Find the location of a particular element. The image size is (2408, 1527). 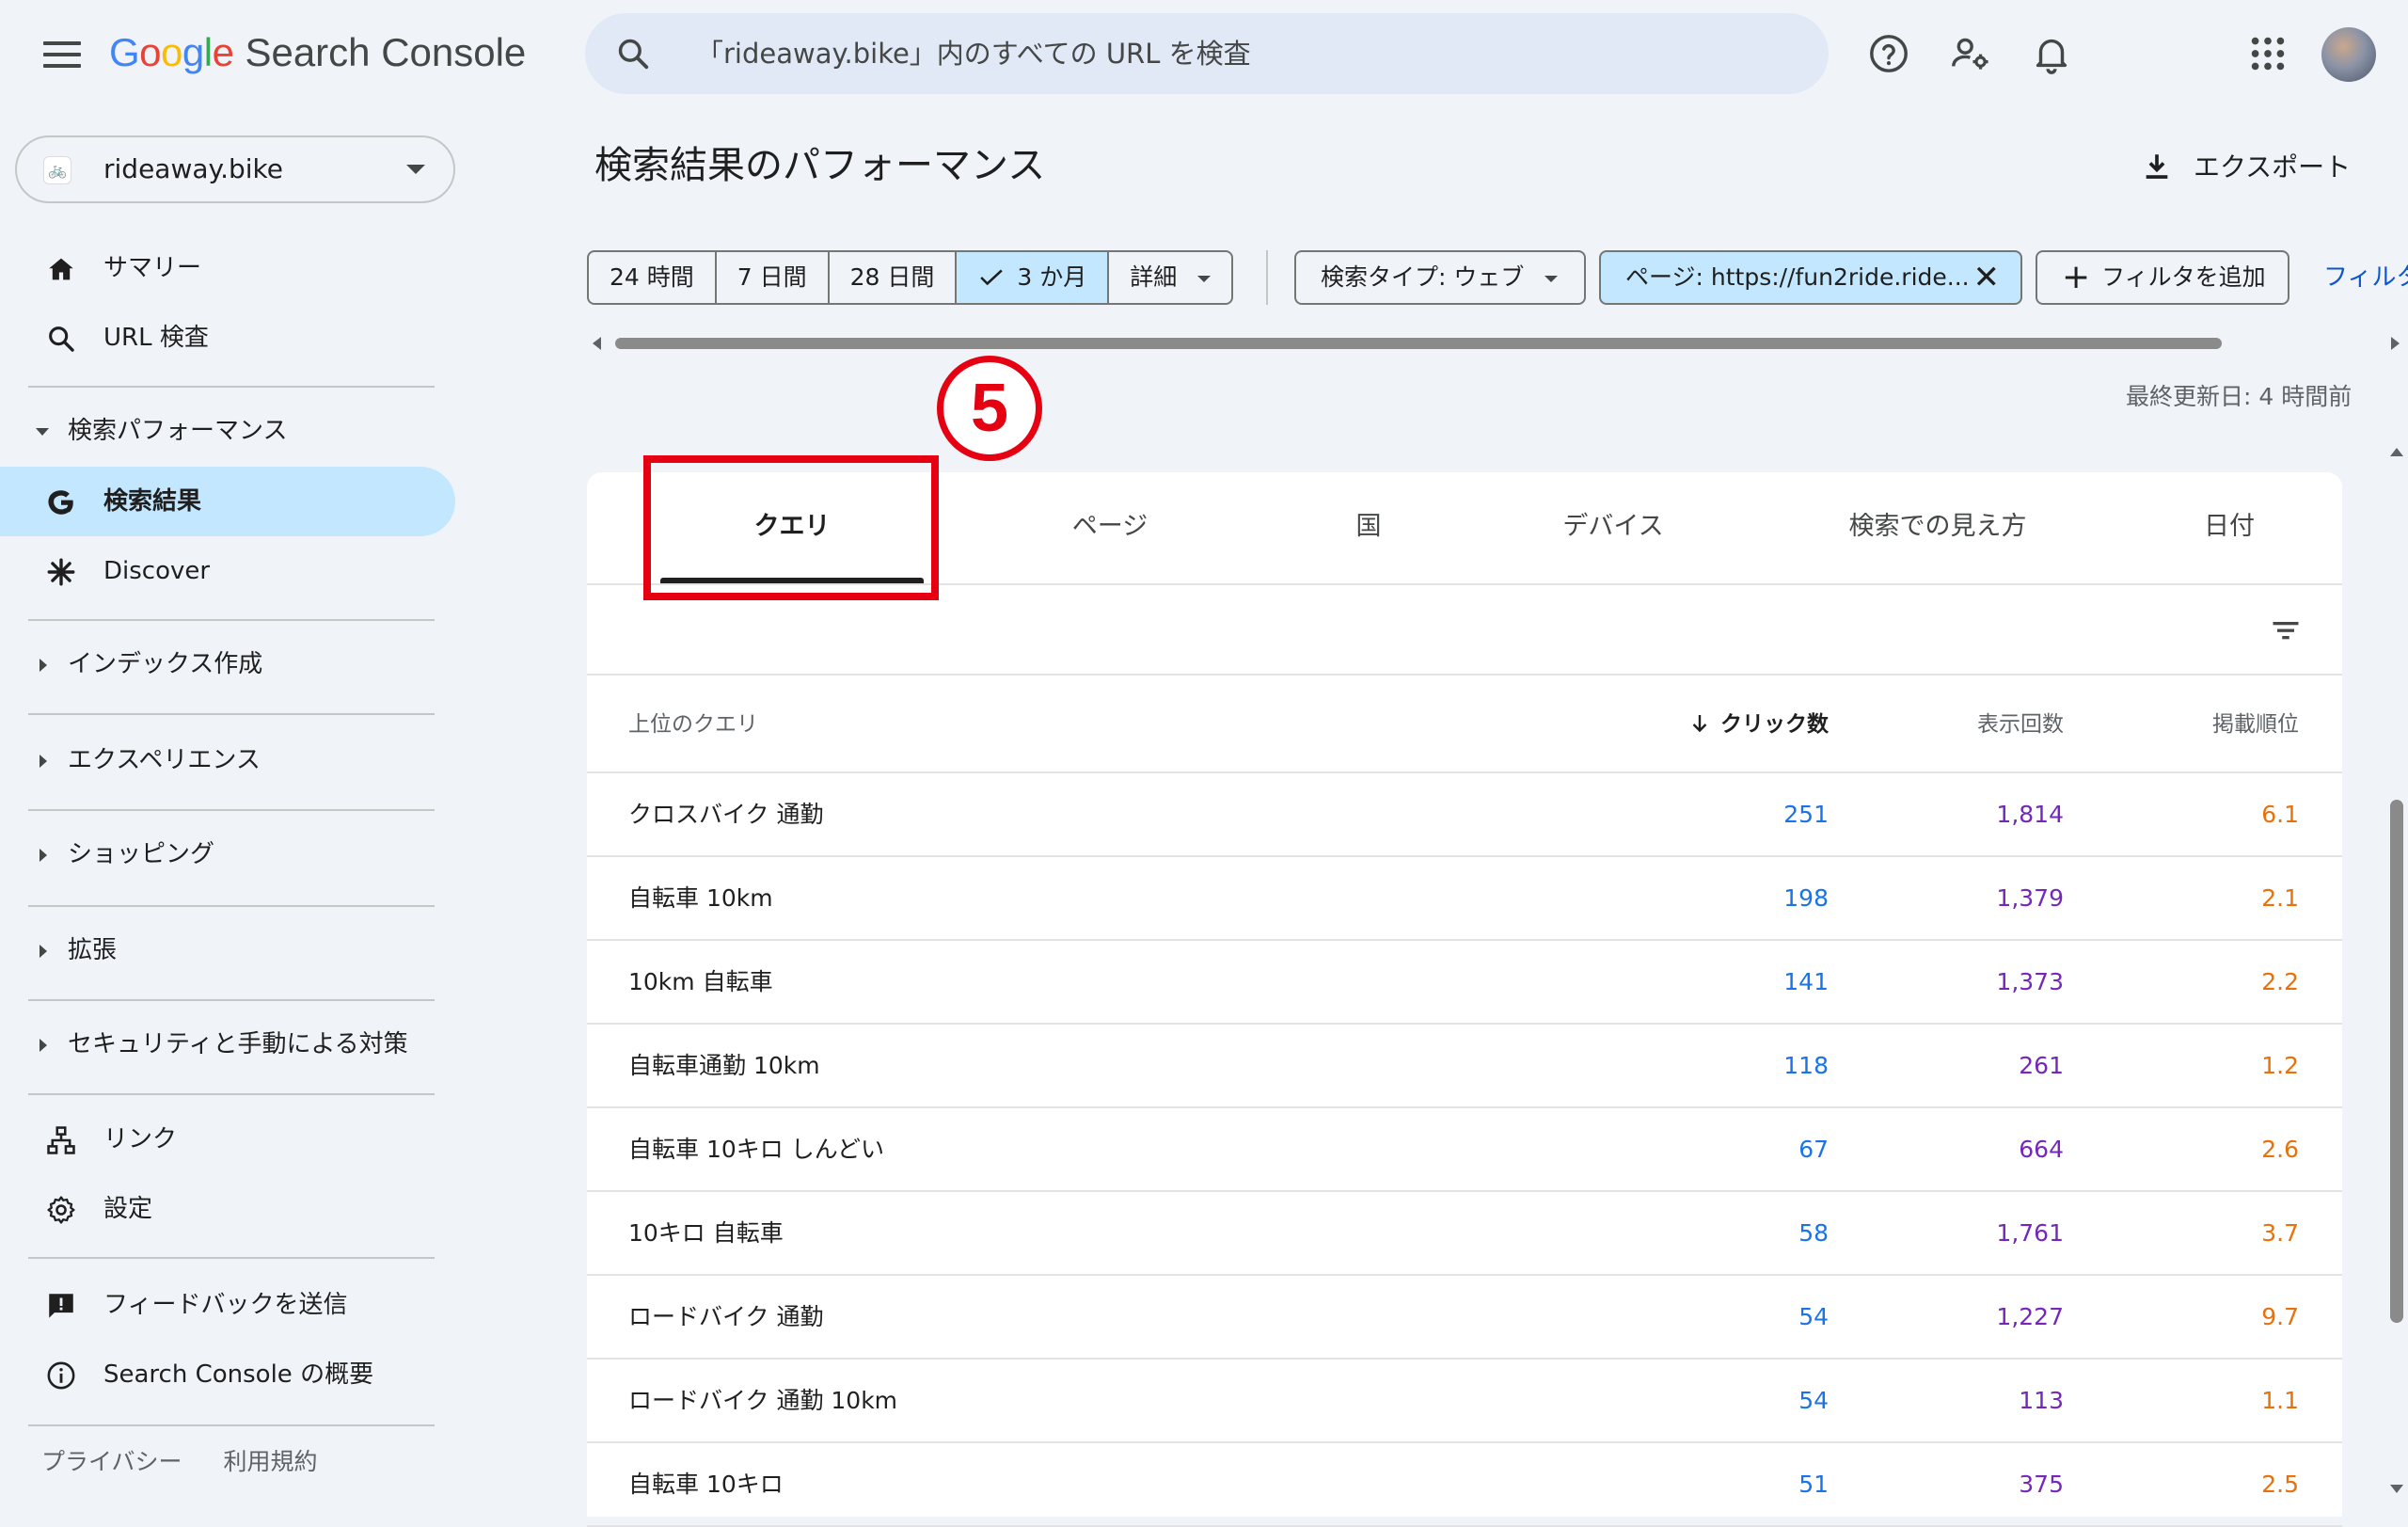

apps-grid-icon is located at coordinates (2268, 53).